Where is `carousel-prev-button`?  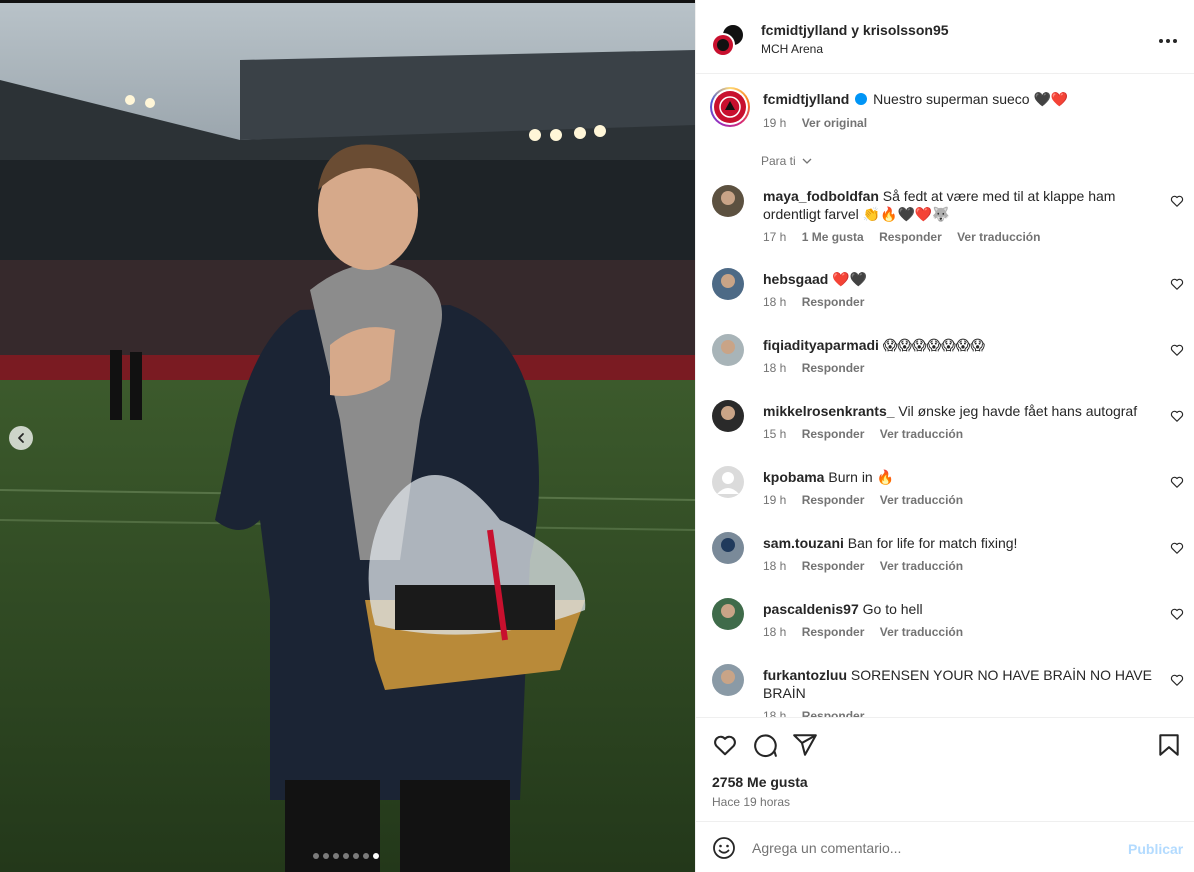 carousel-prev-button is located at coordinates (21, 438).